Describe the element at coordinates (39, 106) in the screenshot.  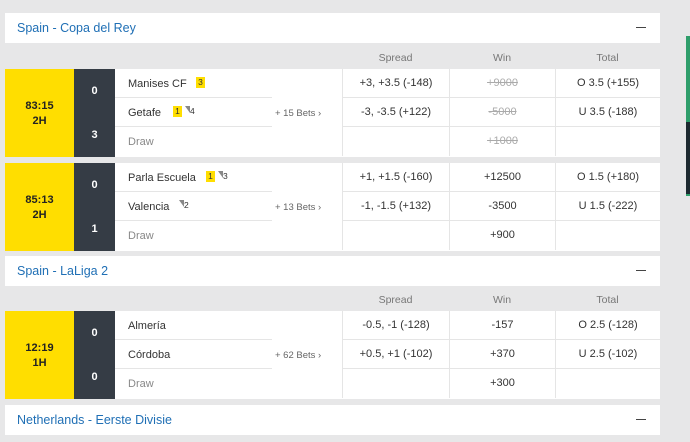
I see `match-time: 83:15` at that location.